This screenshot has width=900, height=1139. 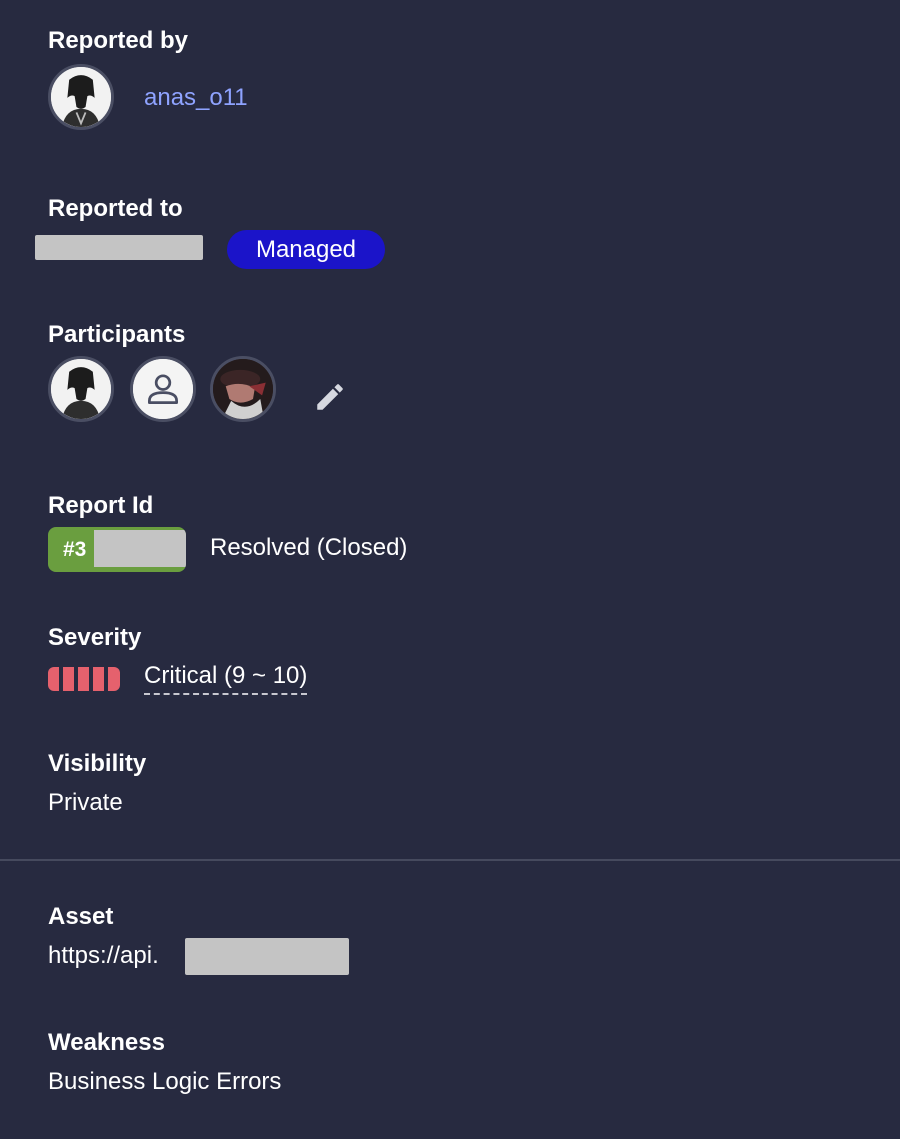 I want to click on redacted-asset-domain, so click(x=267, y=956).